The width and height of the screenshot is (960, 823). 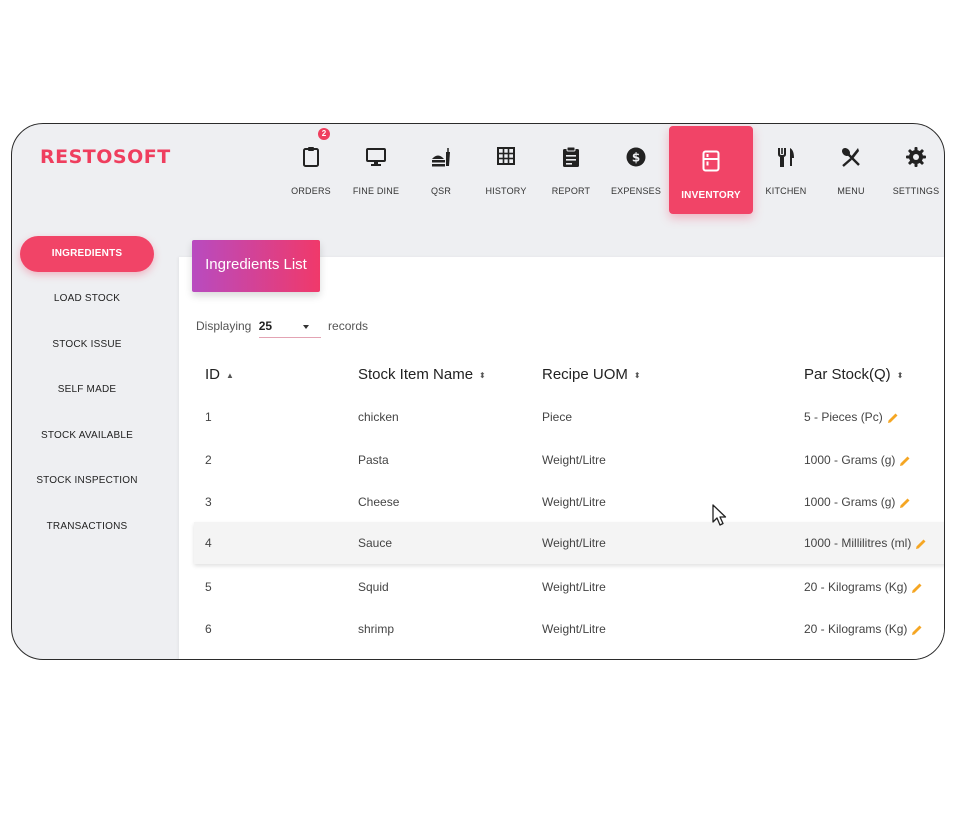 What do you see at coordinates (87, 254) in the screenshot?
I see `sidebar-item-ingredients: INGREDIENTS` at bounding box center [87, 254].